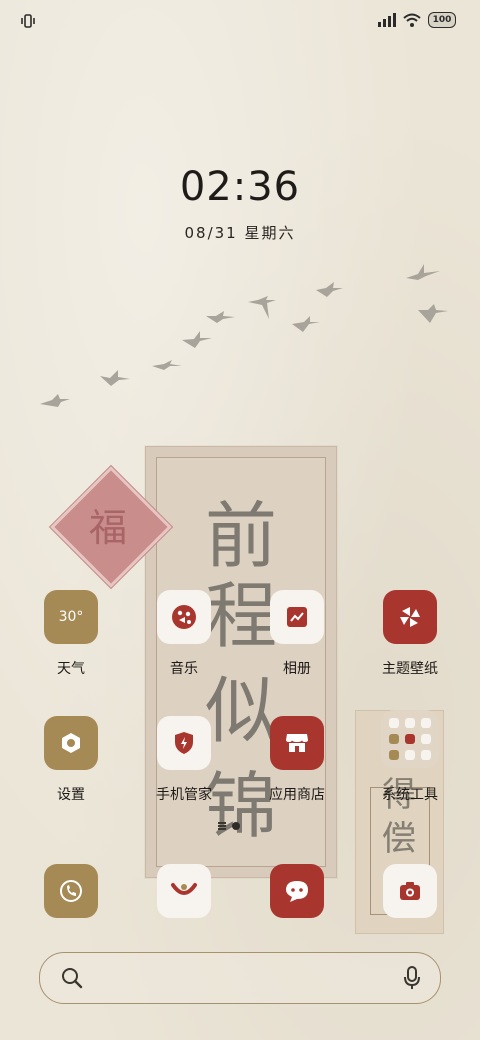 The height and width of the screenshot is (1040, 480). I want to click on weather-temperature: 30°, so click(71, 617).